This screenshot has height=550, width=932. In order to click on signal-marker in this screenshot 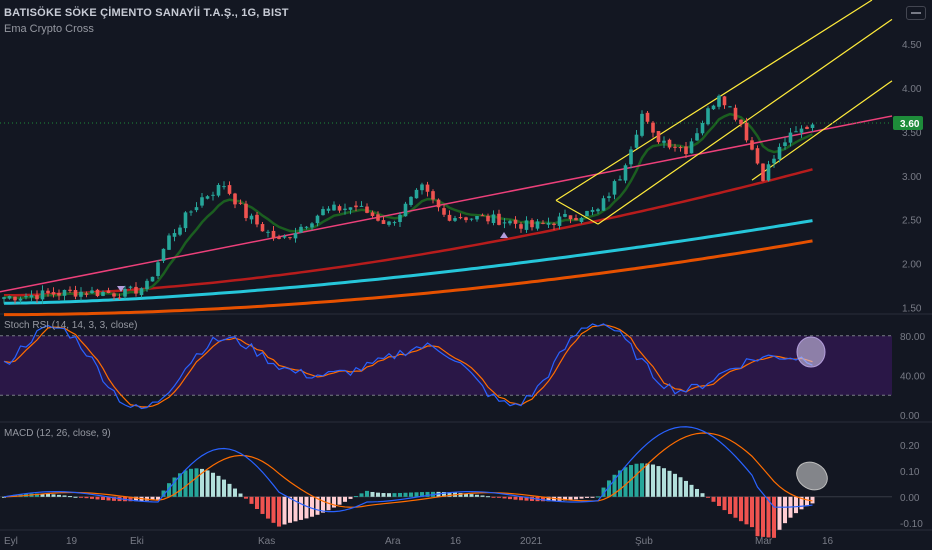, I will do `click(504, 235)`.